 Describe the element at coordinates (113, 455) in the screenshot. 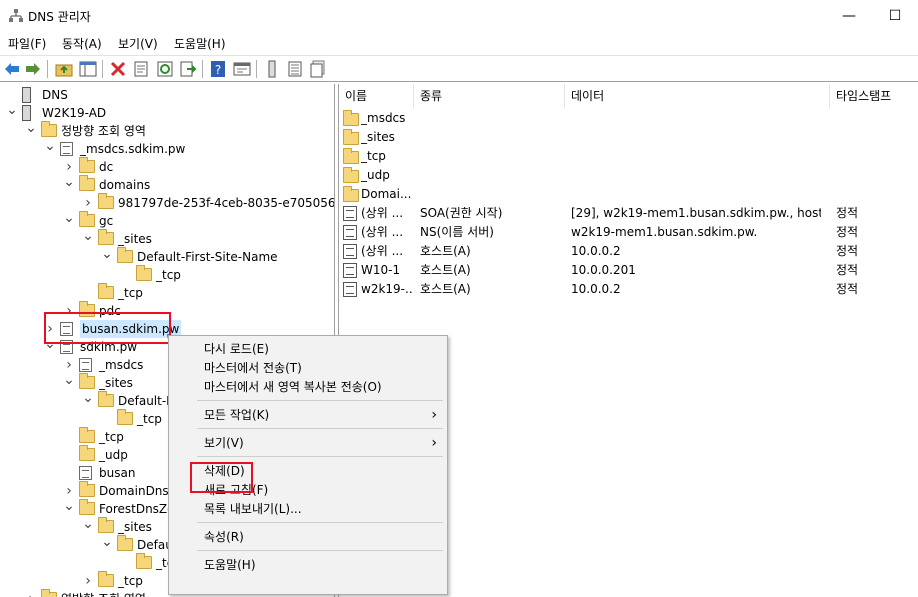

I see `tree-item-label: _udp` at that location.